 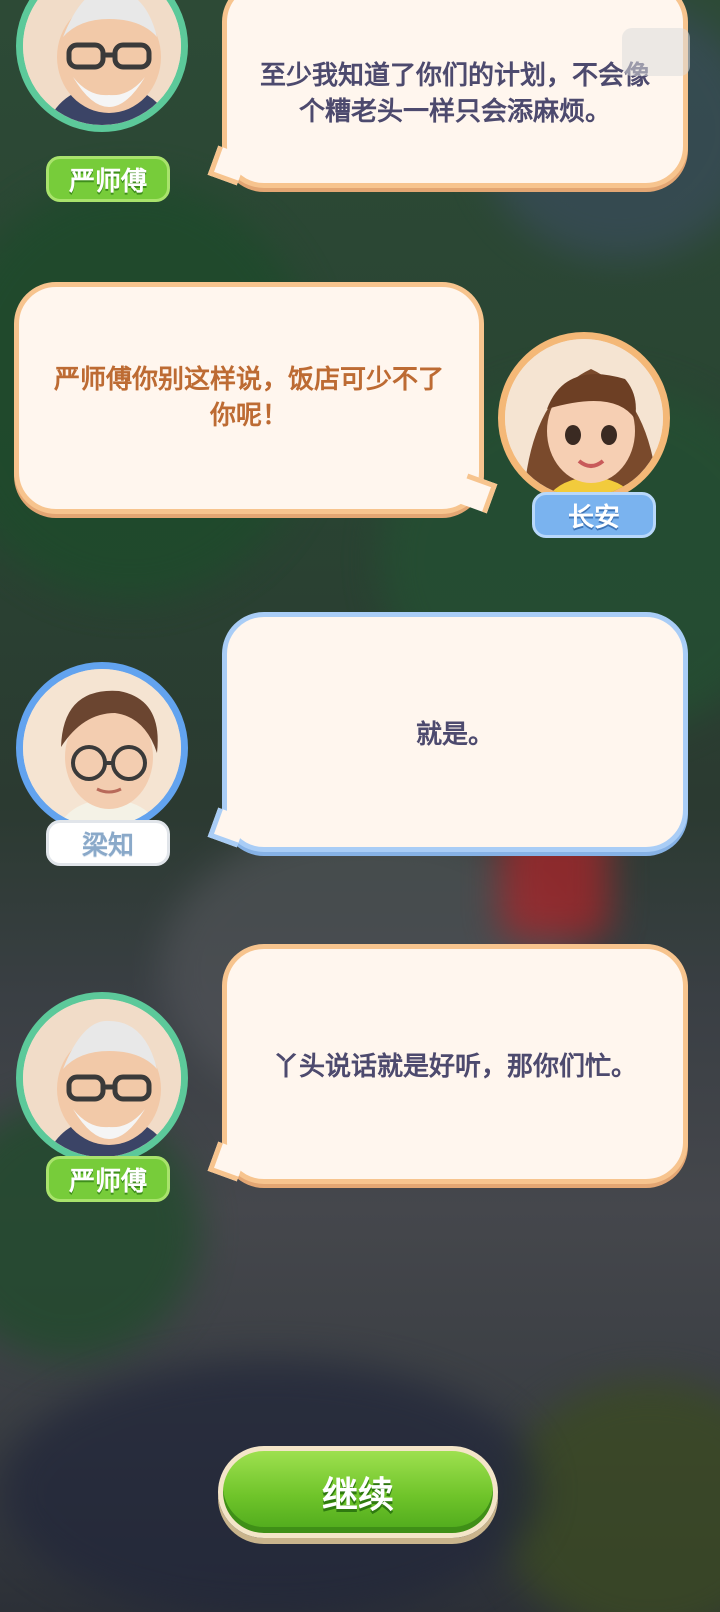 I want to click on speech-bubble: 丫头说话就是好听，那你们忙。, so click(x=455, y=1064).